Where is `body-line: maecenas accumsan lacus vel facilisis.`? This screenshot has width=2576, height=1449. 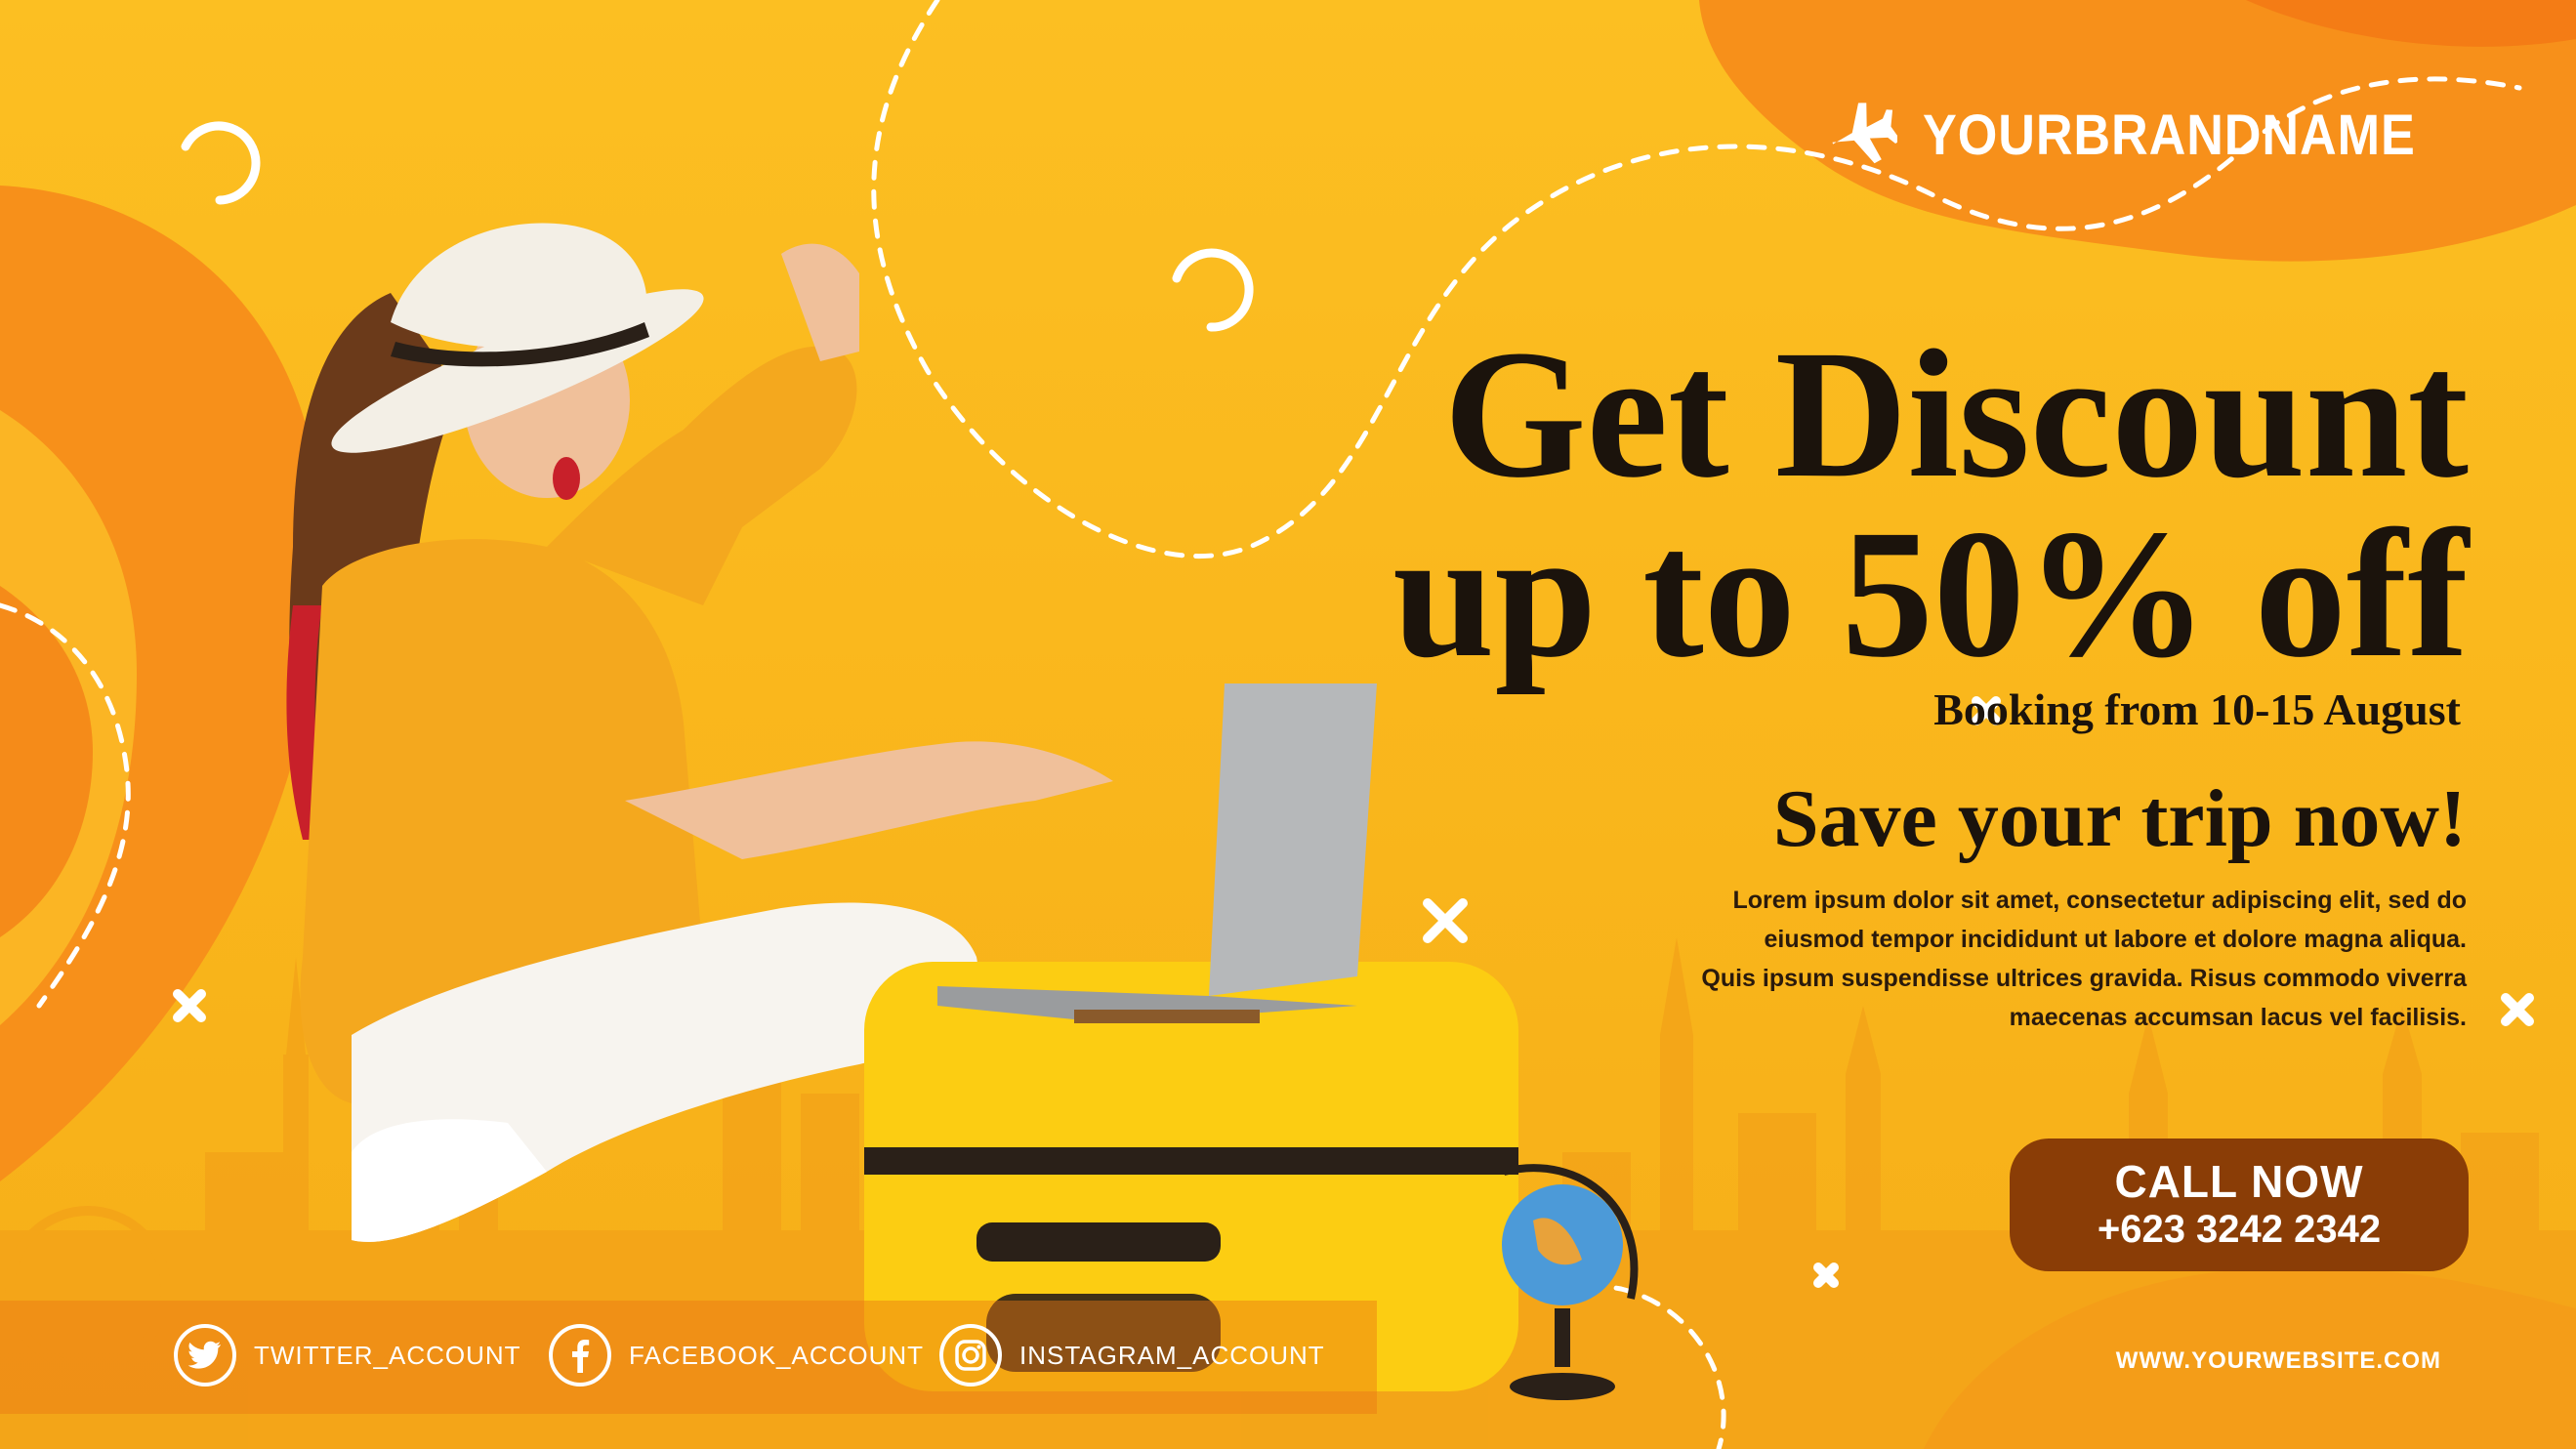 body-line: maecenas accumsan lacus vel facilisis. is located at coordinates (2238, 1017).